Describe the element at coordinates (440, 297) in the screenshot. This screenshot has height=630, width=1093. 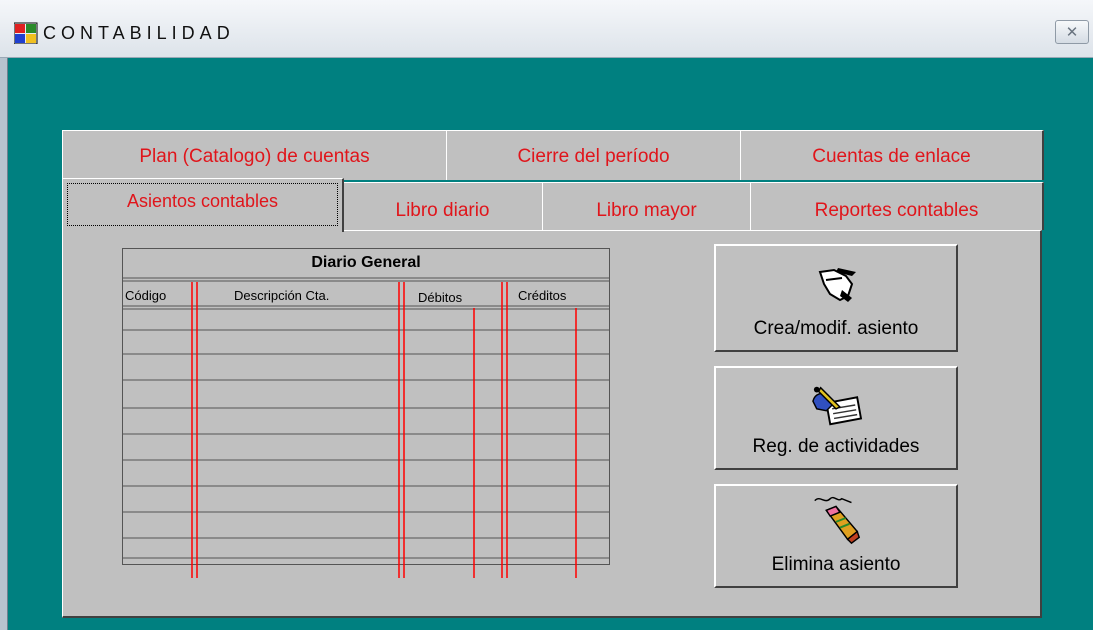
I see `column-header-debitos: Débitos` at that location.